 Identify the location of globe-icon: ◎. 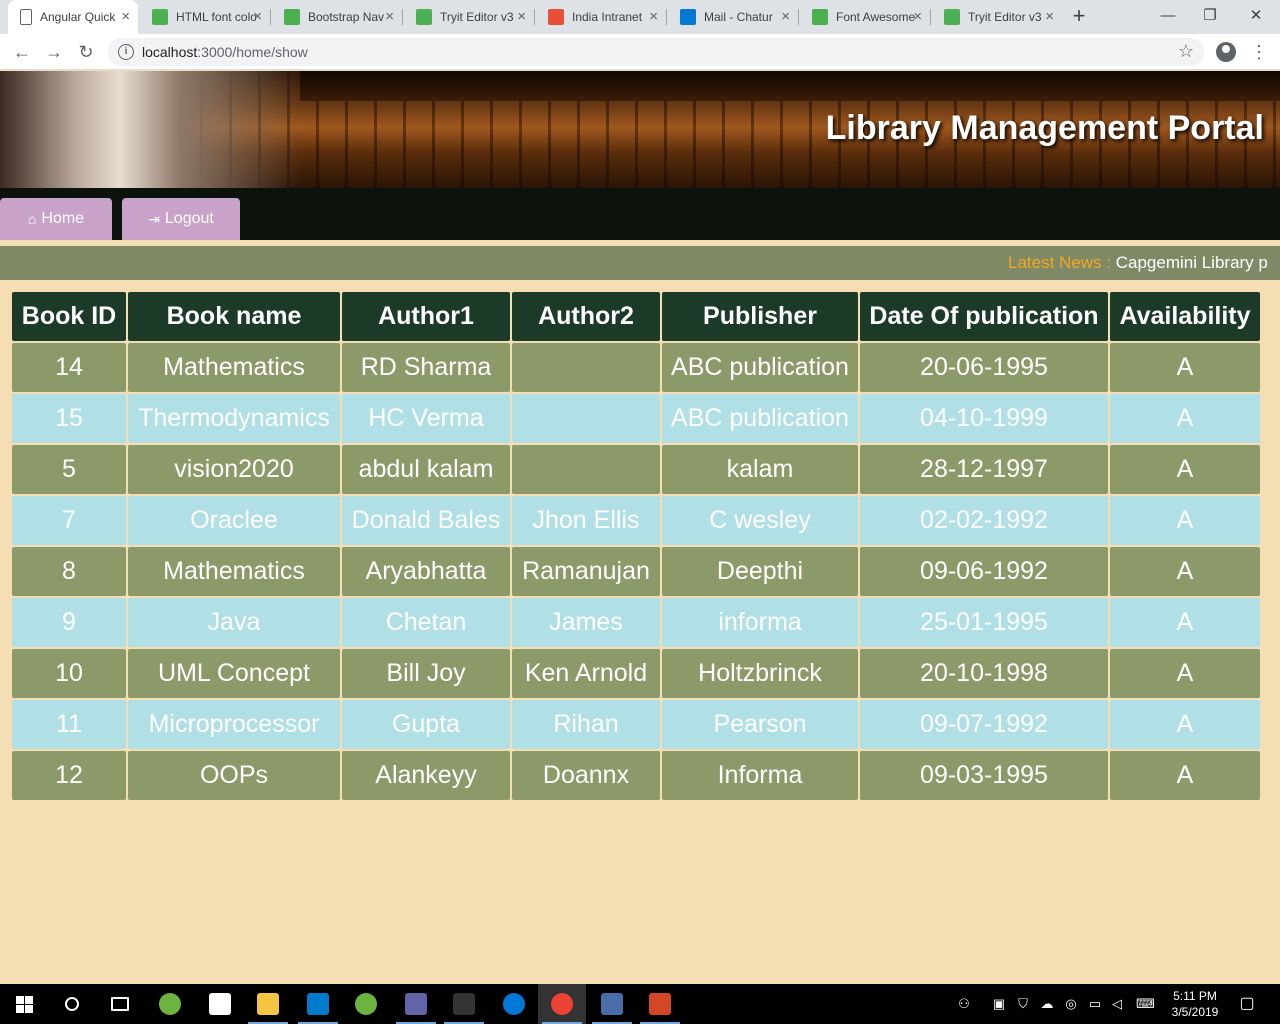
(1071, 1004).